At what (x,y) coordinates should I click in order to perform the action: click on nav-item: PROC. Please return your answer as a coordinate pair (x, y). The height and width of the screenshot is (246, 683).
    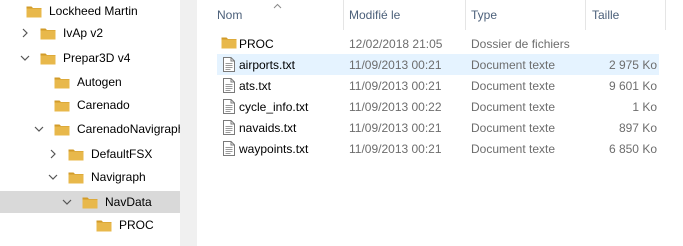
    Looking at the image, I should click on (90, 225).